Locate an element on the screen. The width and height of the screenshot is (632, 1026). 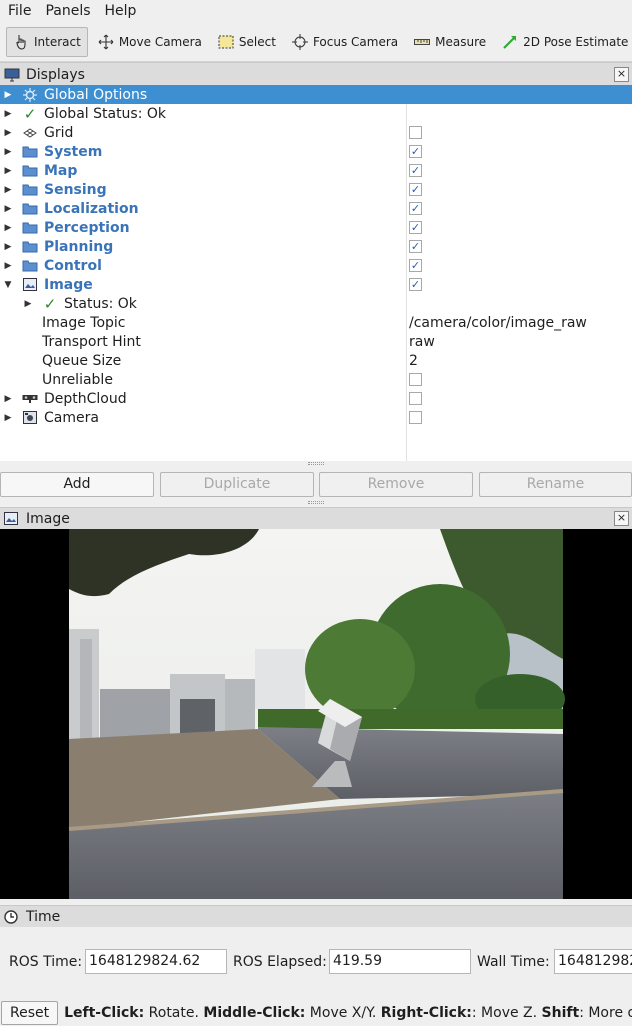
tree-row-image-topic: Image Topic /camera/color/image_raw is located at coordinates (316, 322).